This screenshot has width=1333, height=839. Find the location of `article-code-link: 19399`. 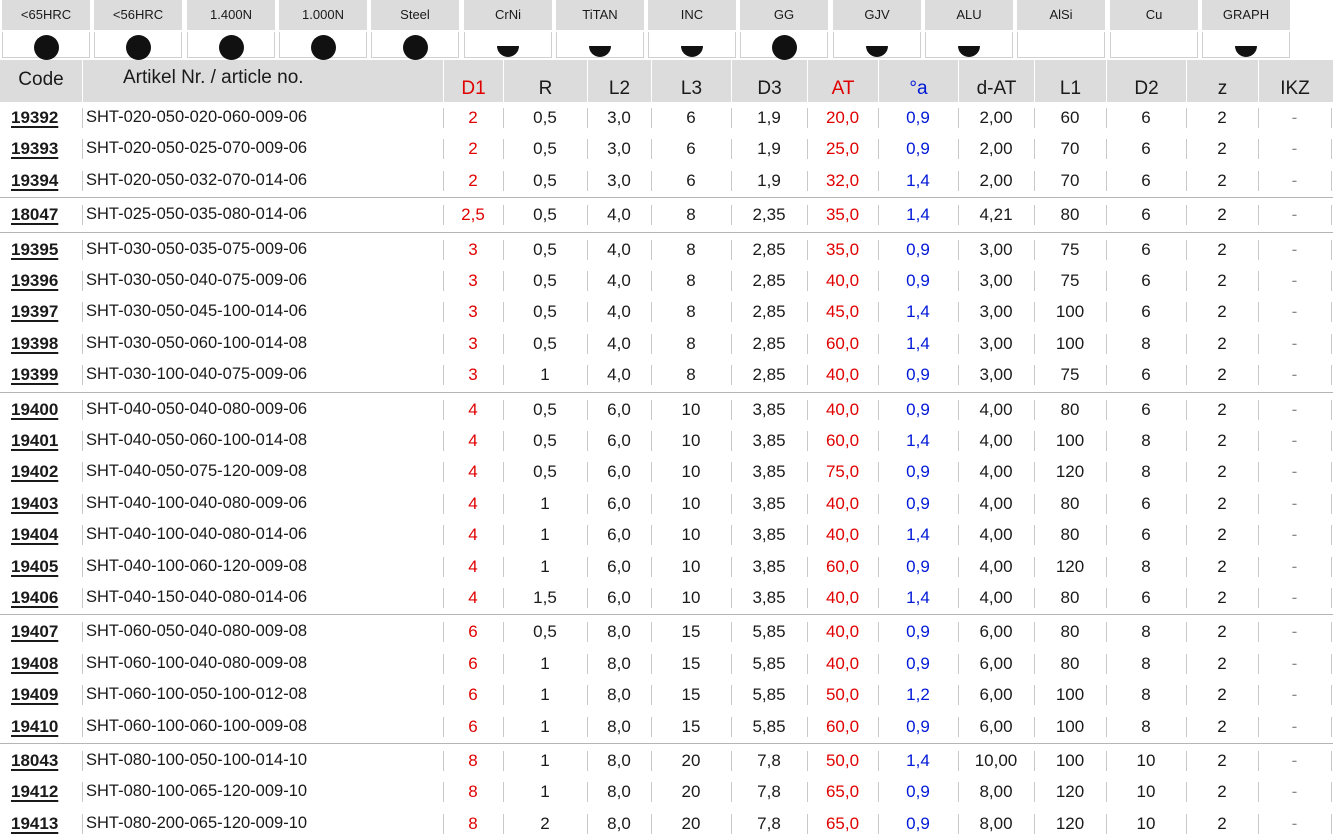

article-code-link: 19399 is located at coordinates (41, 374).